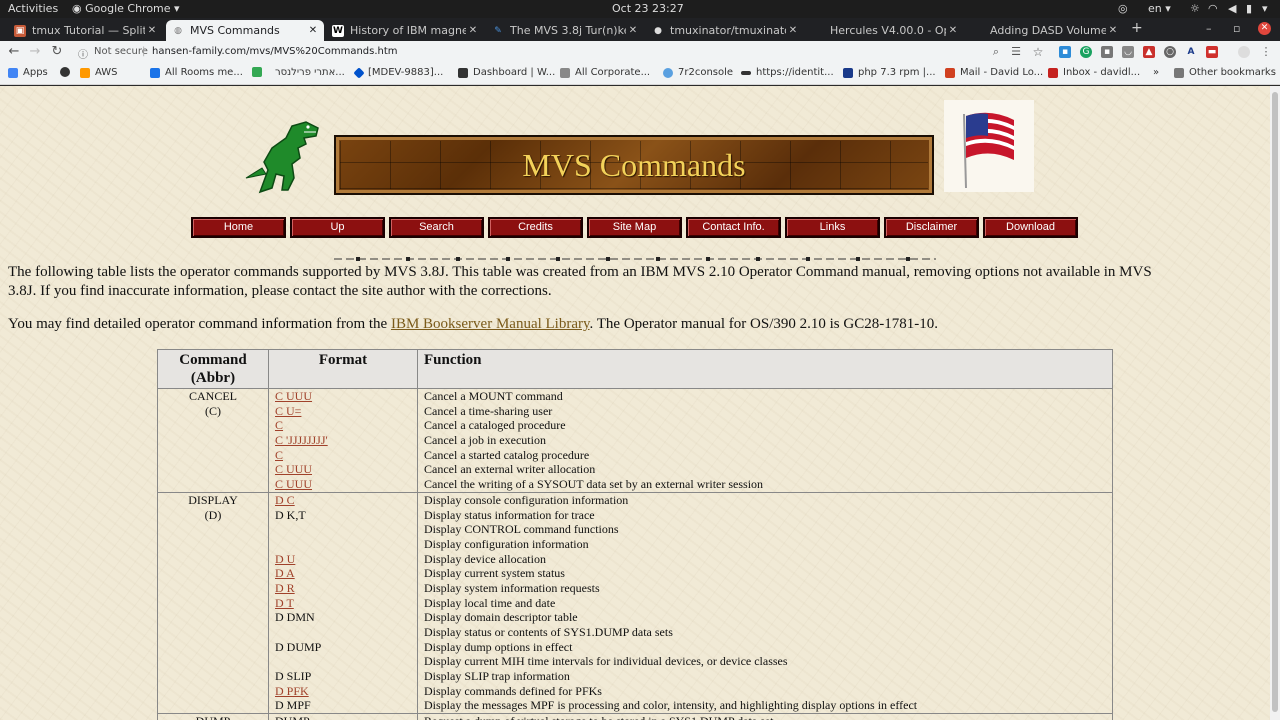 The image size is (1280, 720). What do you see at coordinates (436, 227) in the screenshot?
I see `nav-search-button: Search` at bounding box center [436, 227].